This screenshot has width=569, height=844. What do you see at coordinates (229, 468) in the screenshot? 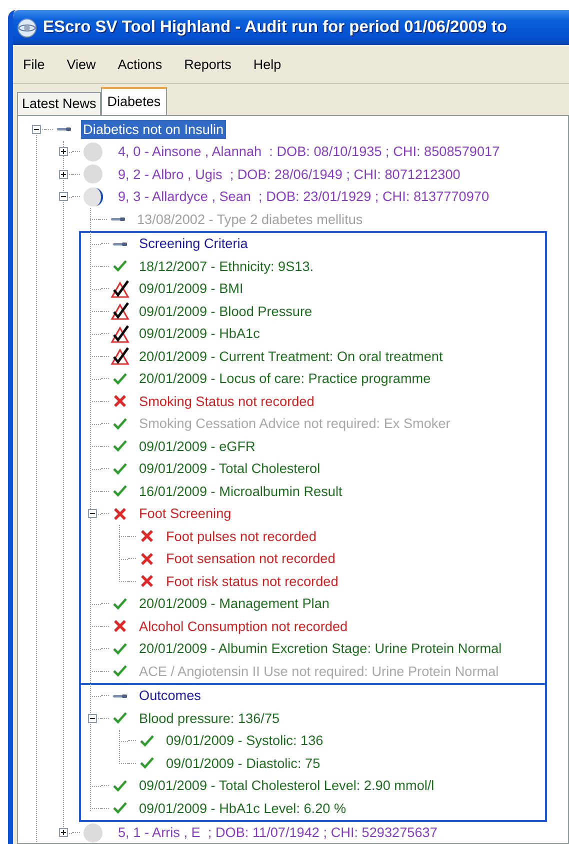
I see `tree-item: 09/01/2009 - Total Cholesterol` at bounding box center [229, 468].